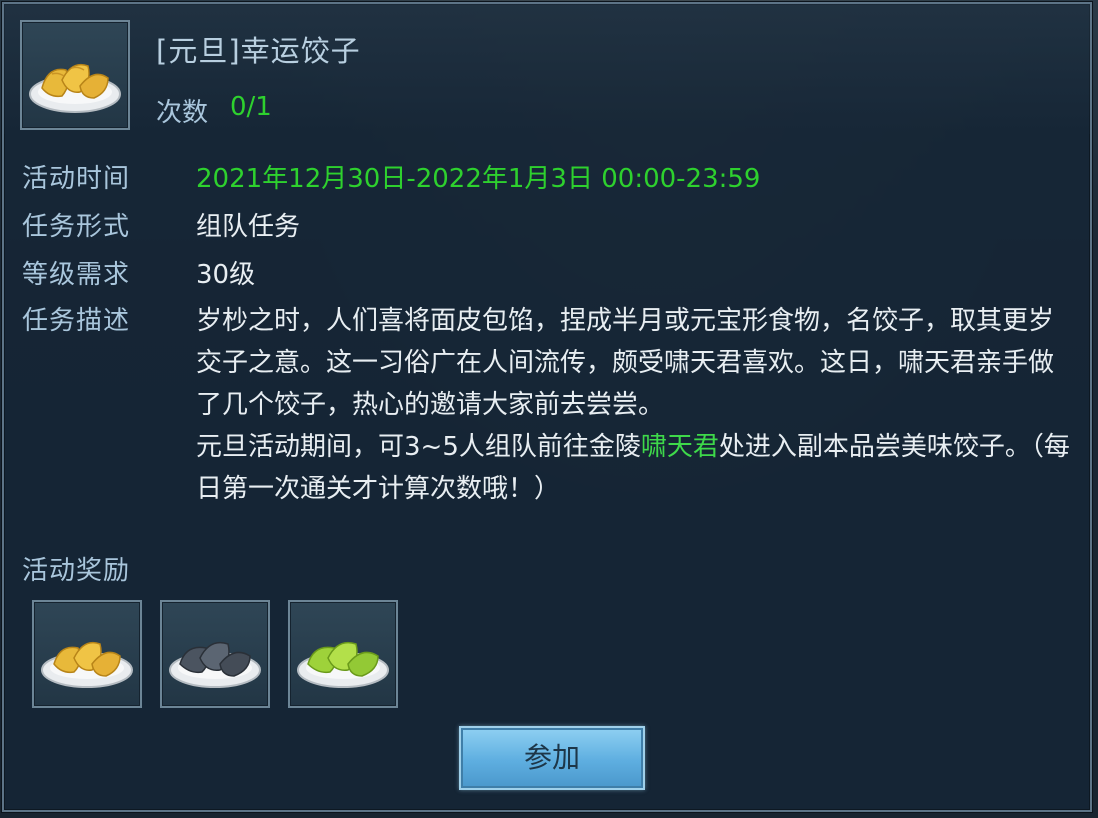 This screenshot has width=1098, height=818. Describe the element at coordinates (76, 321) in the screenshot. I see `description-label: 任务描述` at that location.